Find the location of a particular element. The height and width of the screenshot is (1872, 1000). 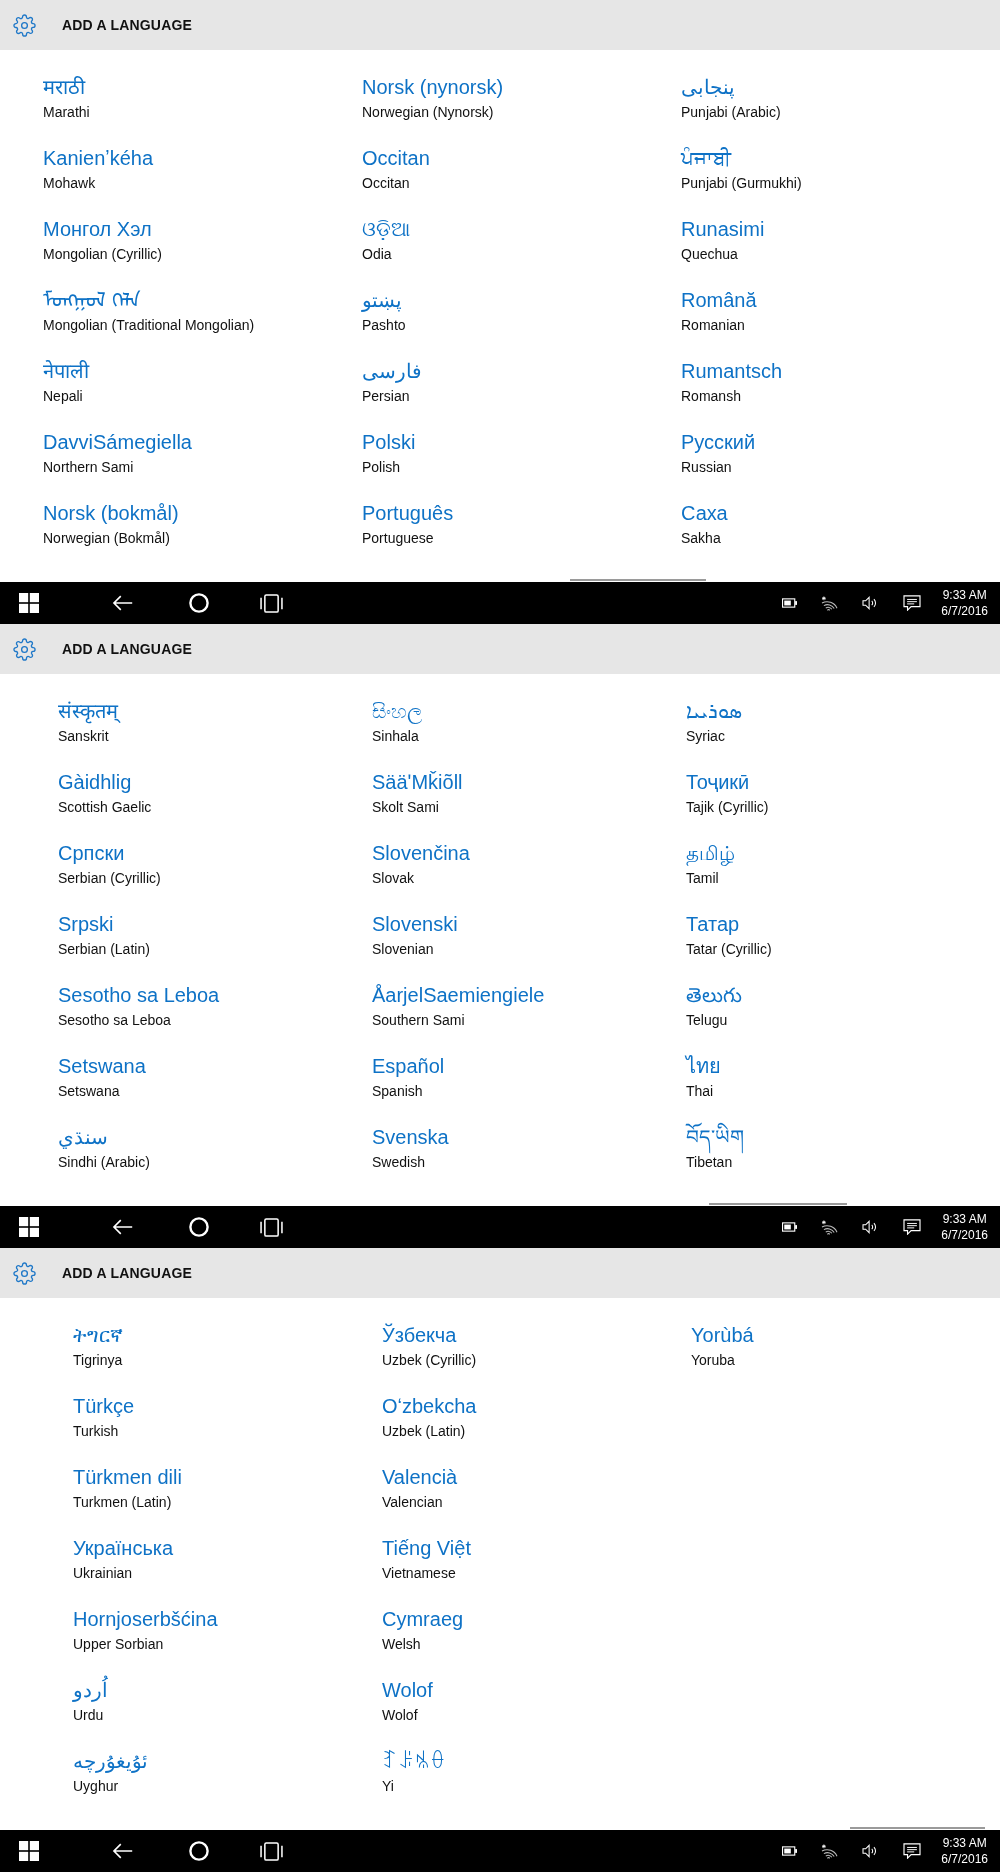

language-link: Oʻzbekcha is located at coordinates (429, 1406).